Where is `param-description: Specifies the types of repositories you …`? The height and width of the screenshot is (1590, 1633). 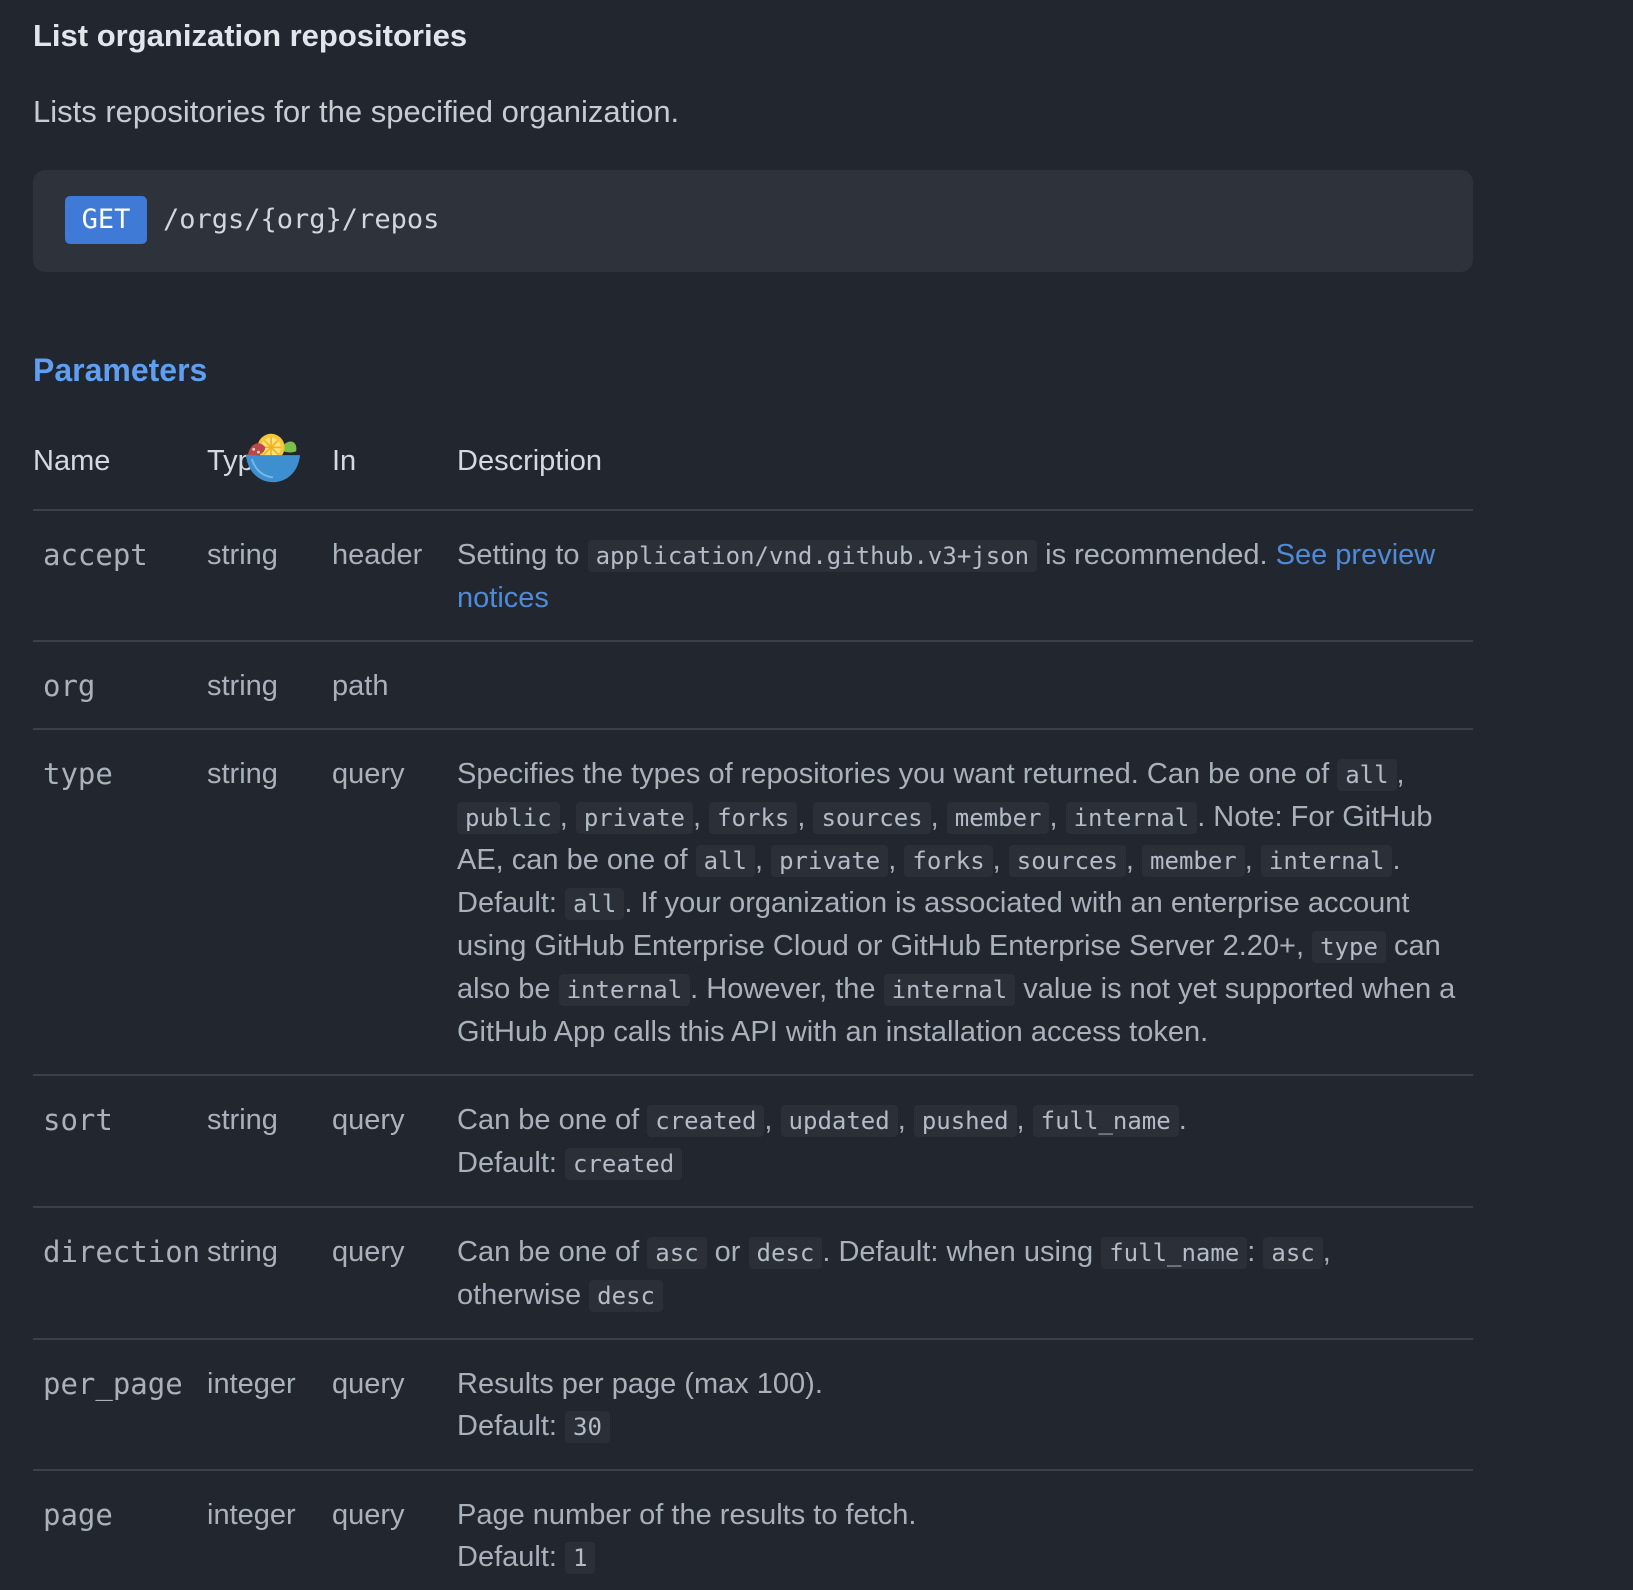 param-description: Specifies the types of repositories you … is located at coordinates (965, 902).